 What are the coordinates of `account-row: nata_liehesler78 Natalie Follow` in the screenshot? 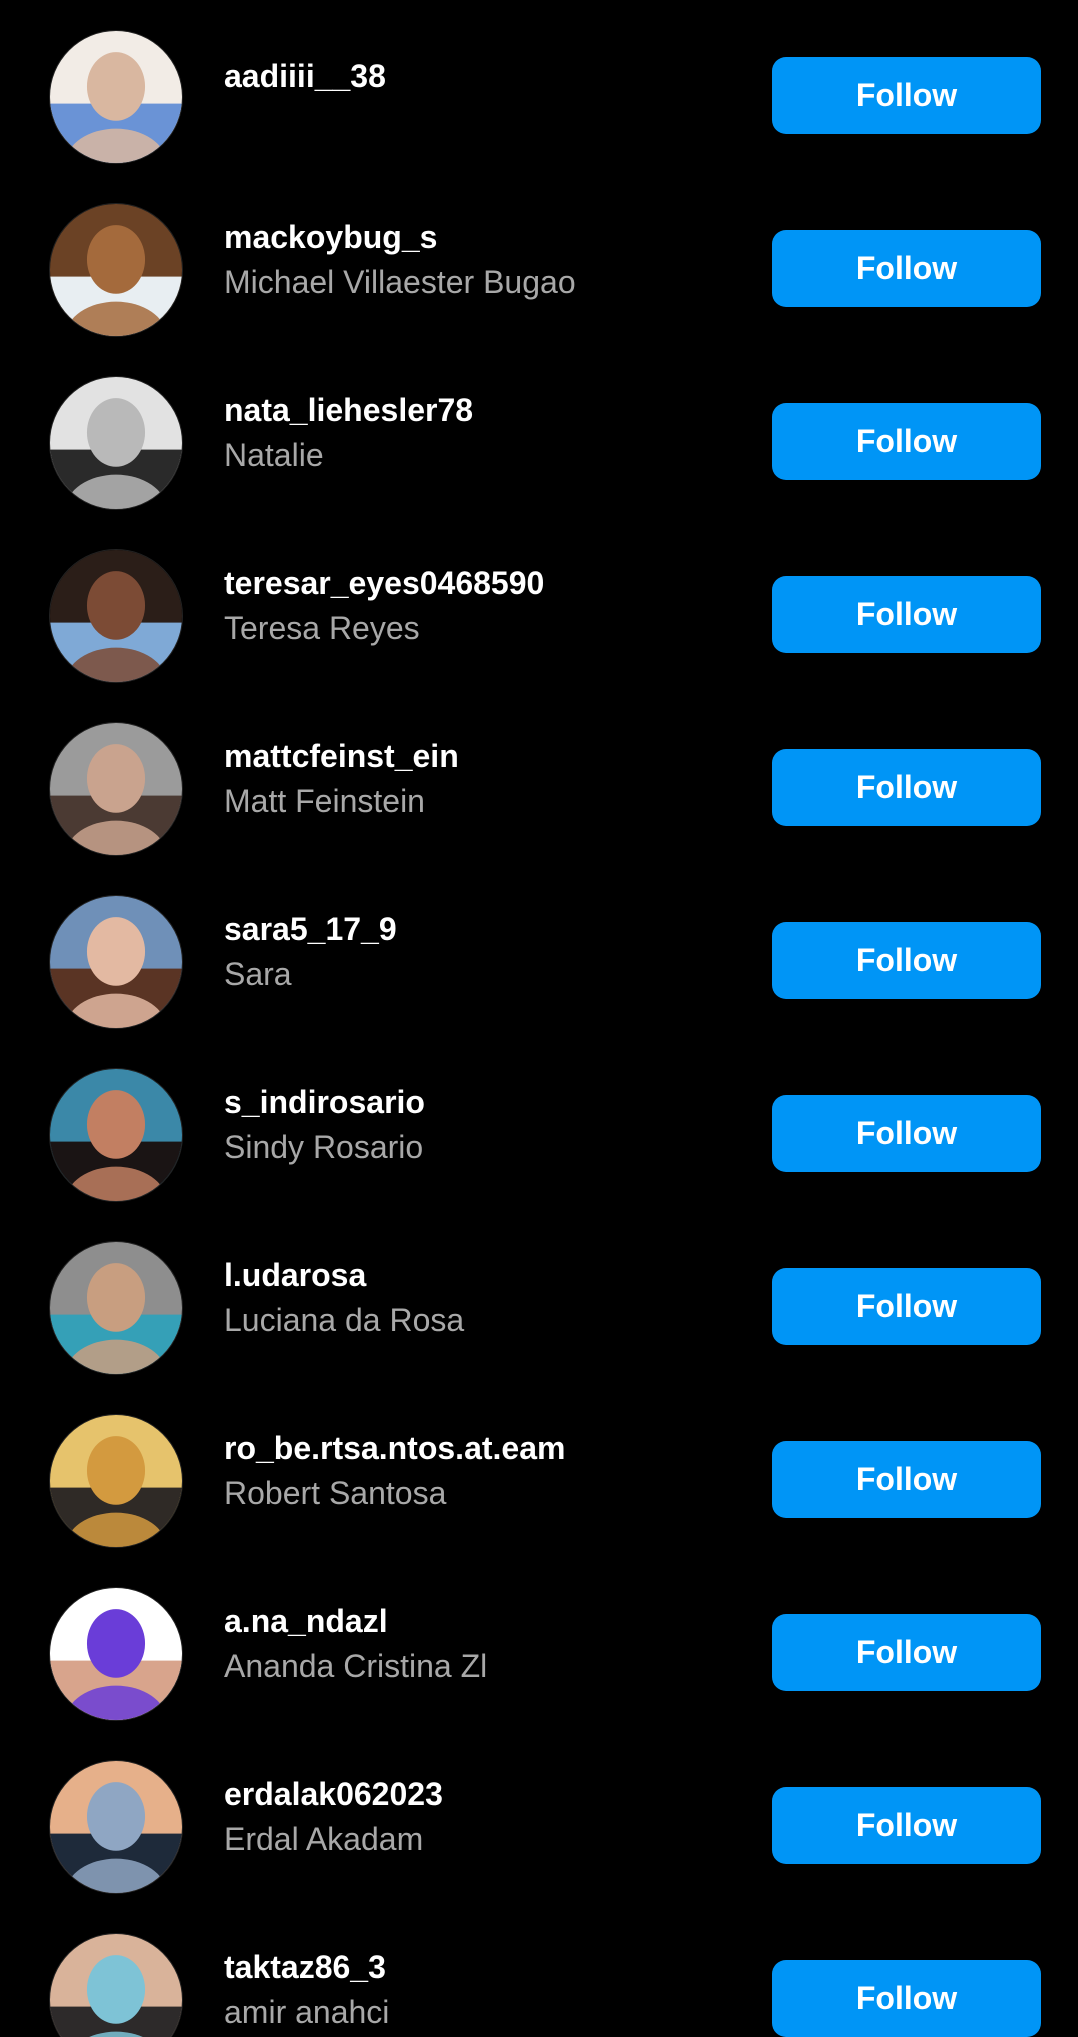 It's located at (539, 432).